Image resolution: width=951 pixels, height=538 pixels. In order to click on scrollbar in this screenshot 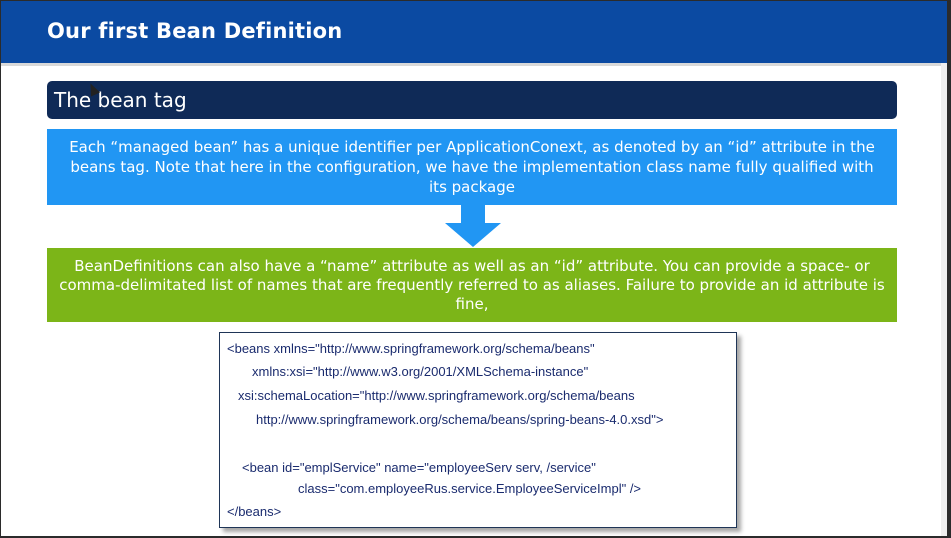, I will do `click(944, 299)`.